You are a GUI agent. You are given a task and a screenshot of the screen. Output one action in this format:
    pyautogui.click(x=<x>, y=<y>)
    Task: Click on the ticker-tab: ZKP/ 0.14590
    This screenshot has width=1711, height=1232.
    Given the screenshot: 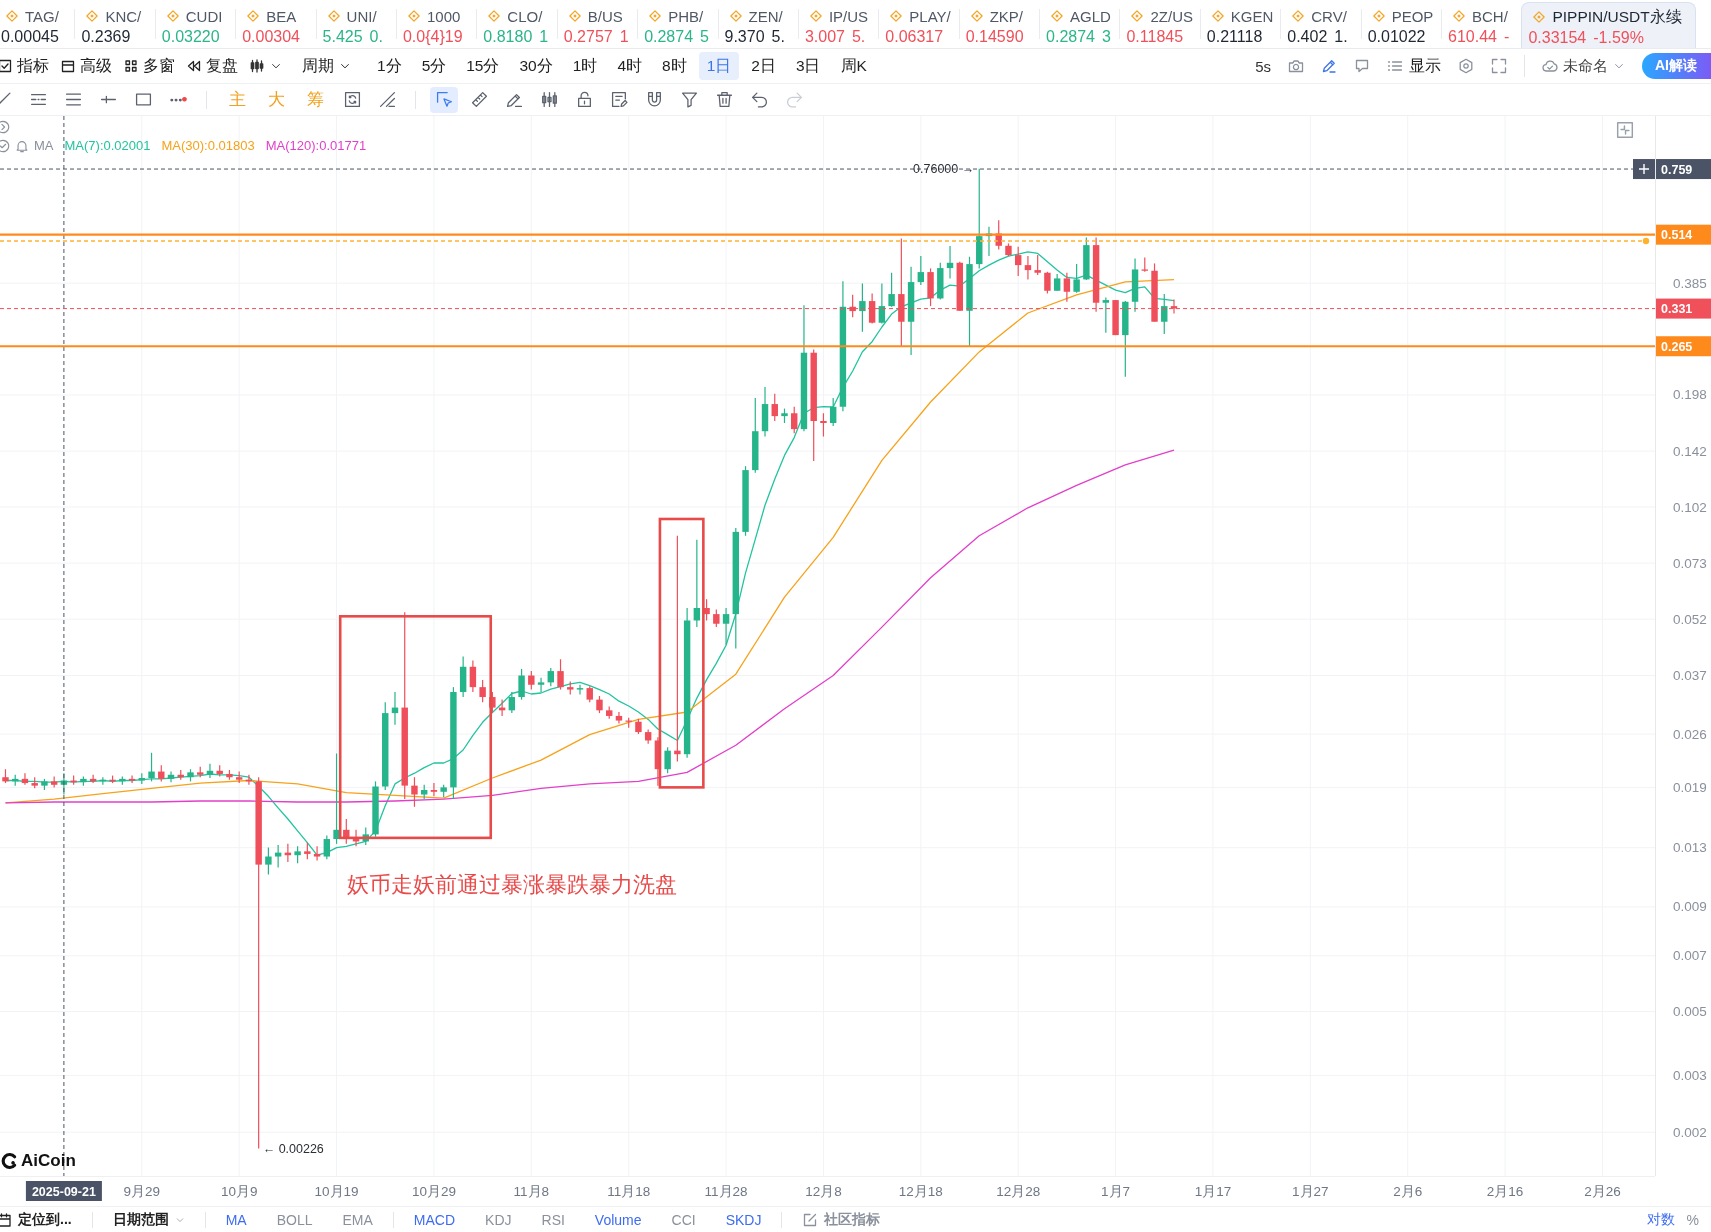 What is the action you would take?
    pyautogui.click(x=999, y=24)
    